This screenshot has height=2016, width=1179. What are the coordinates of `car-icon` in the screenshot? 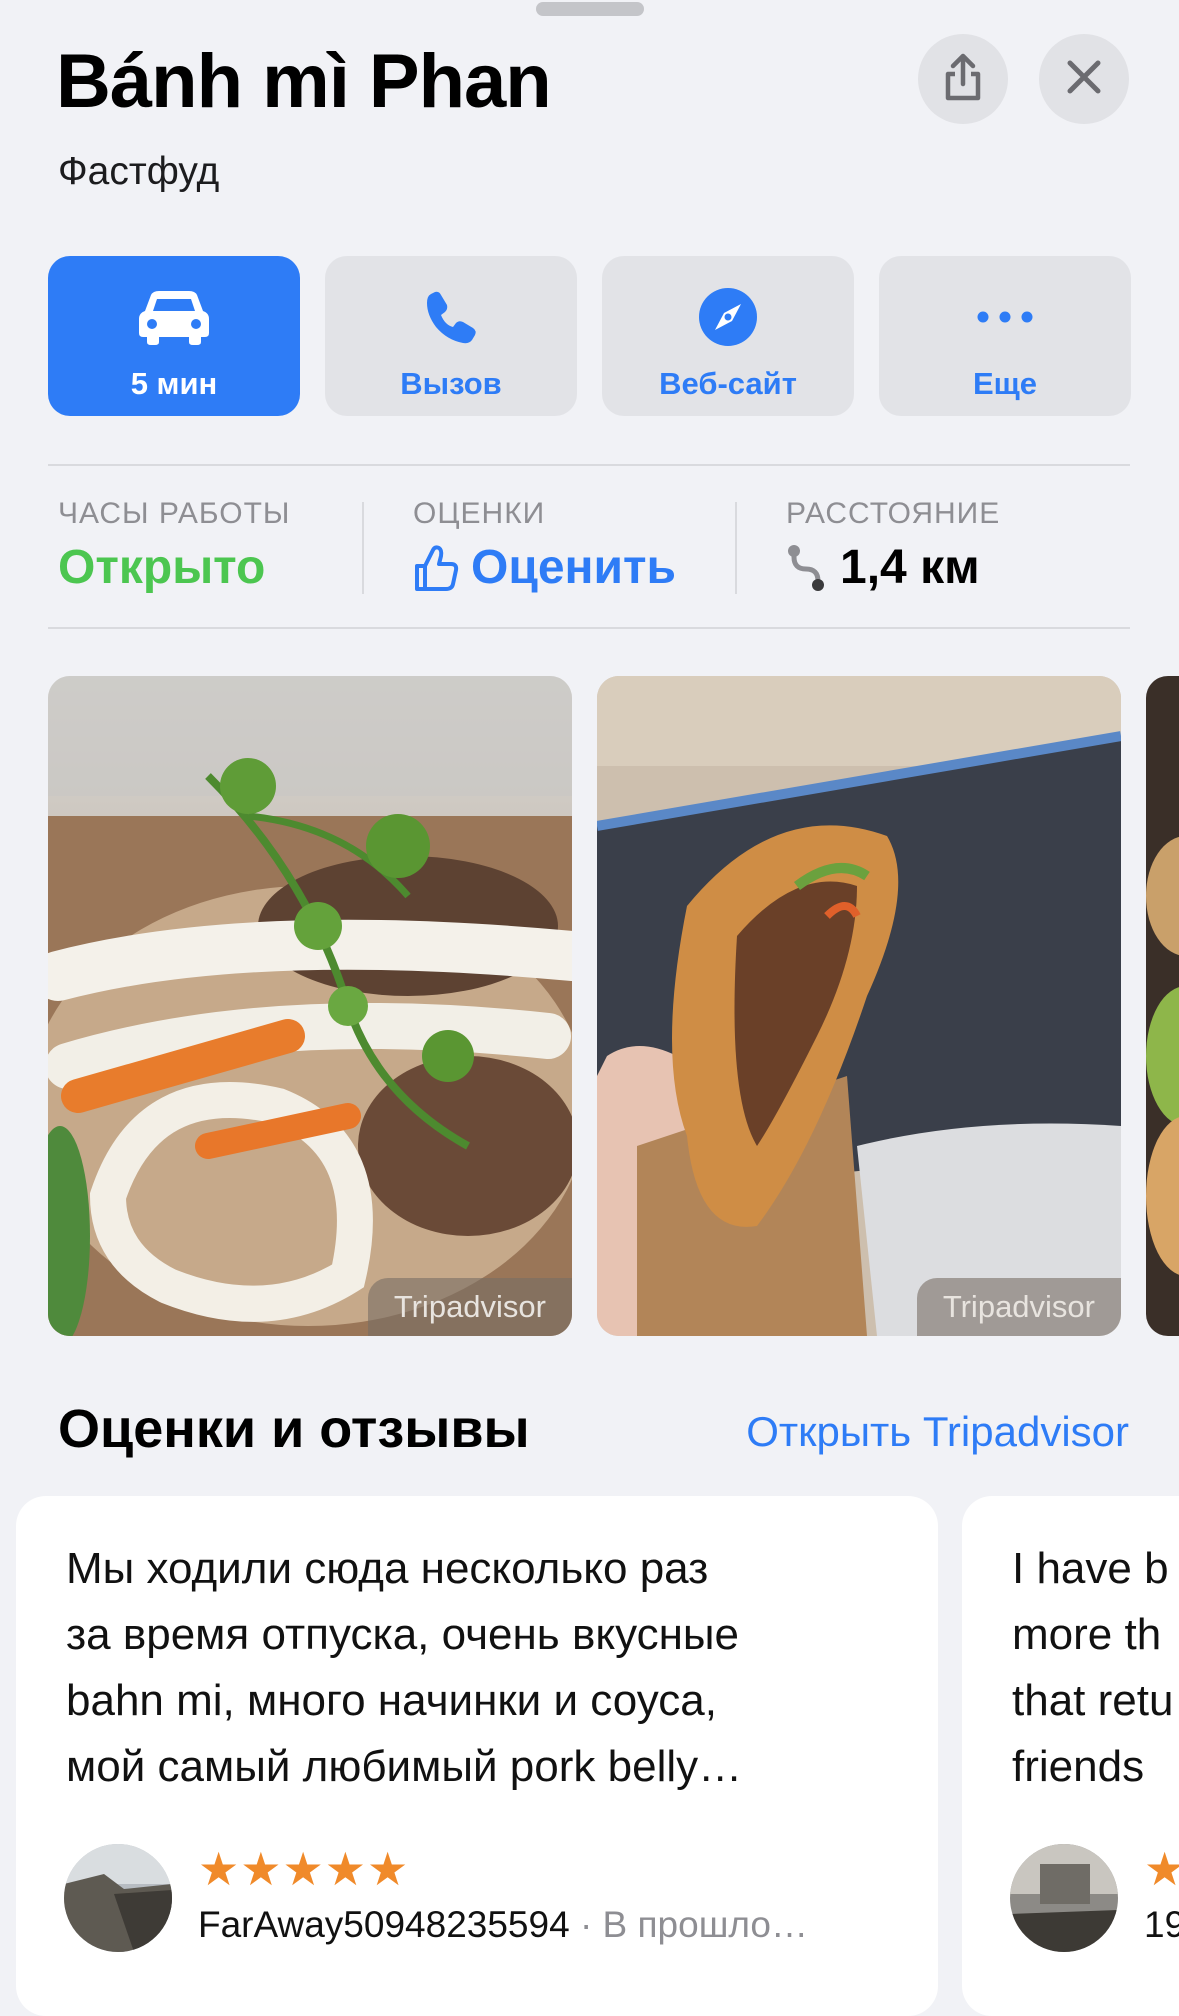 It's located at (174, 317).